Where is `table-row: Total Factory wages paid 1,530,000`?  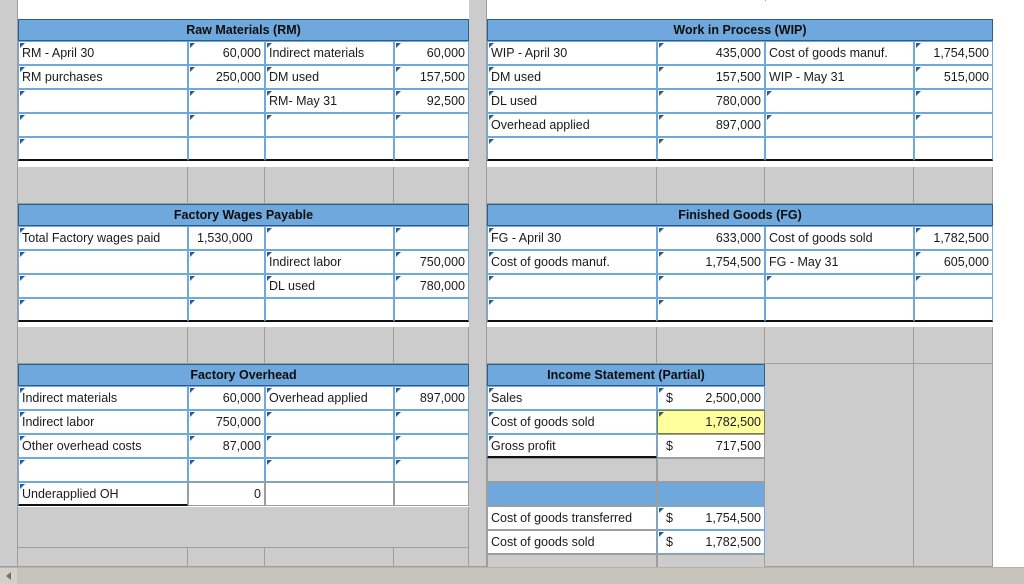 table-row: Total Factory wages paid 1,530,000 is located at coordinates (243, 238).